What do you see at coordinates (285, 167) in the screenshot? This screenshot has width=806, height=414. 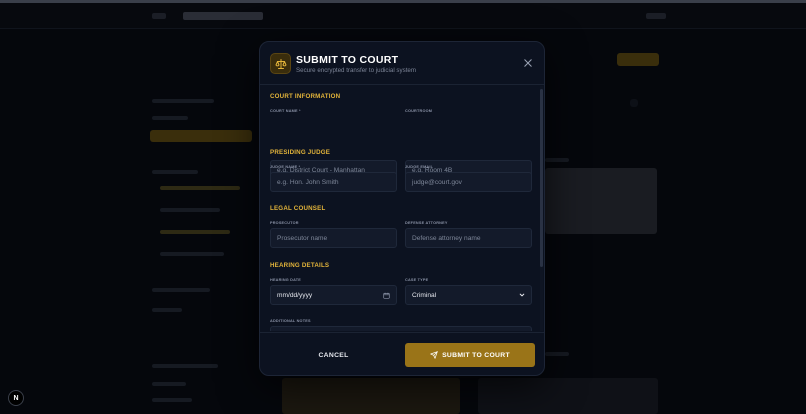 I see `judge-name-label: JUDGE NAME *` at bounding box center [285, 167].